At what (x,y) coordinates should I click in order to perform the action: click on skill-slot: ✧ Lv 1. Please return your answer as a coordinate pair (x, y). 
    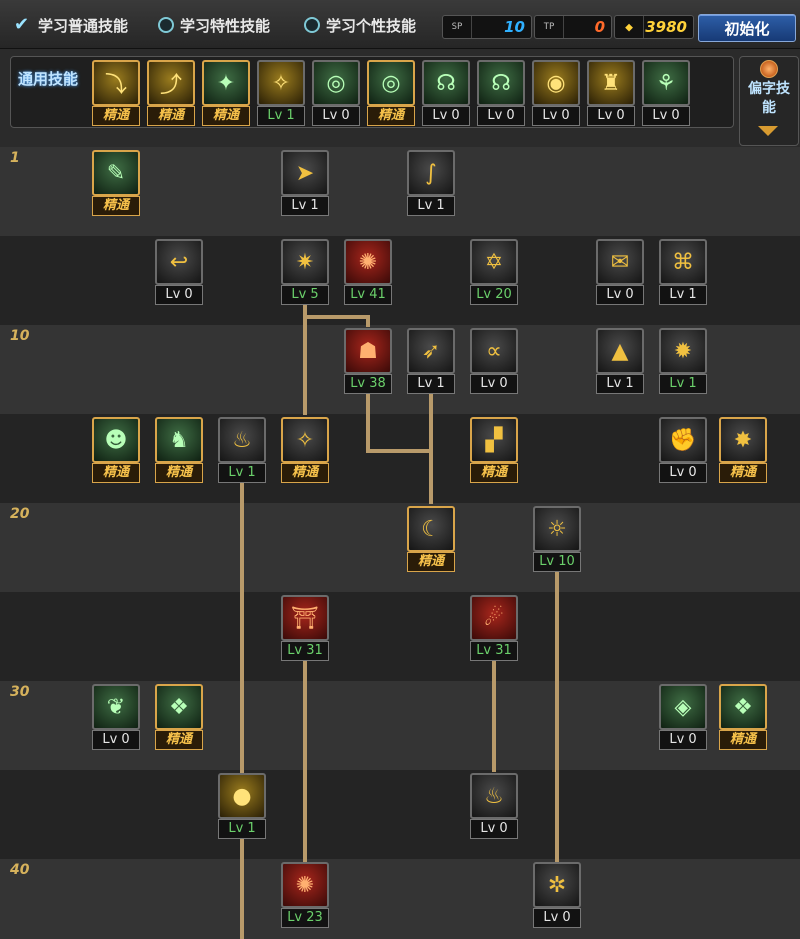
    Looking at the image, I should click on (281, 93).